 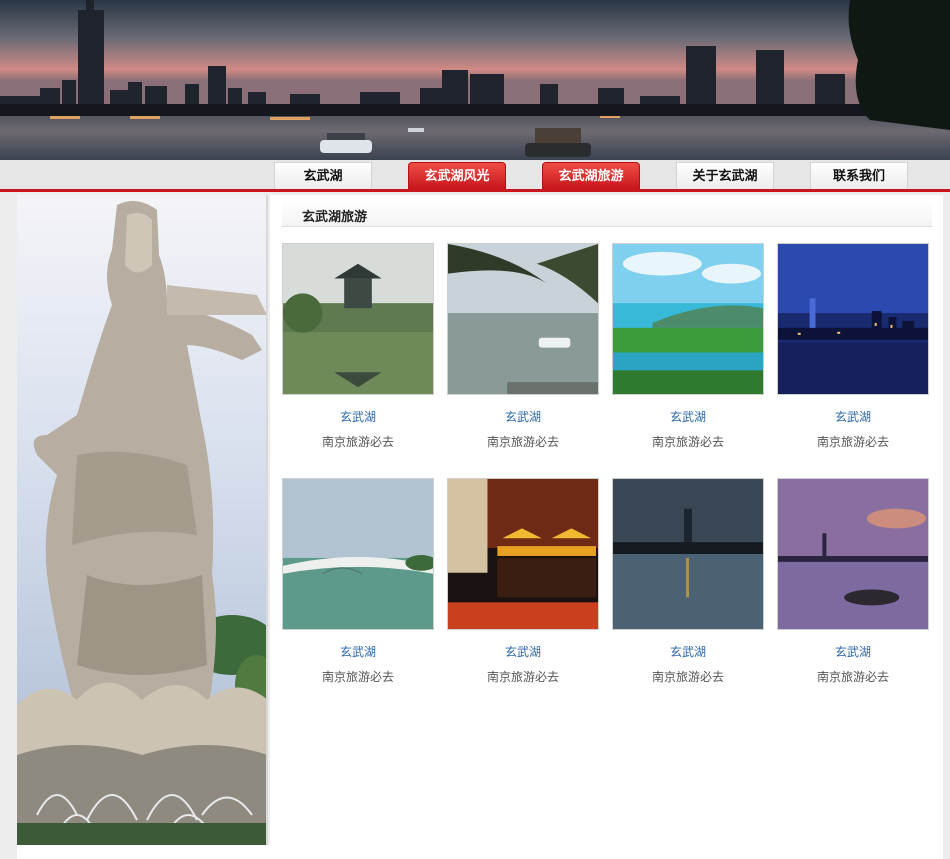 What do you see at coordinates (607, 213) in the screenshot?
I see `section-header: 玄武湖旅游` at bounding box center [607, 213].